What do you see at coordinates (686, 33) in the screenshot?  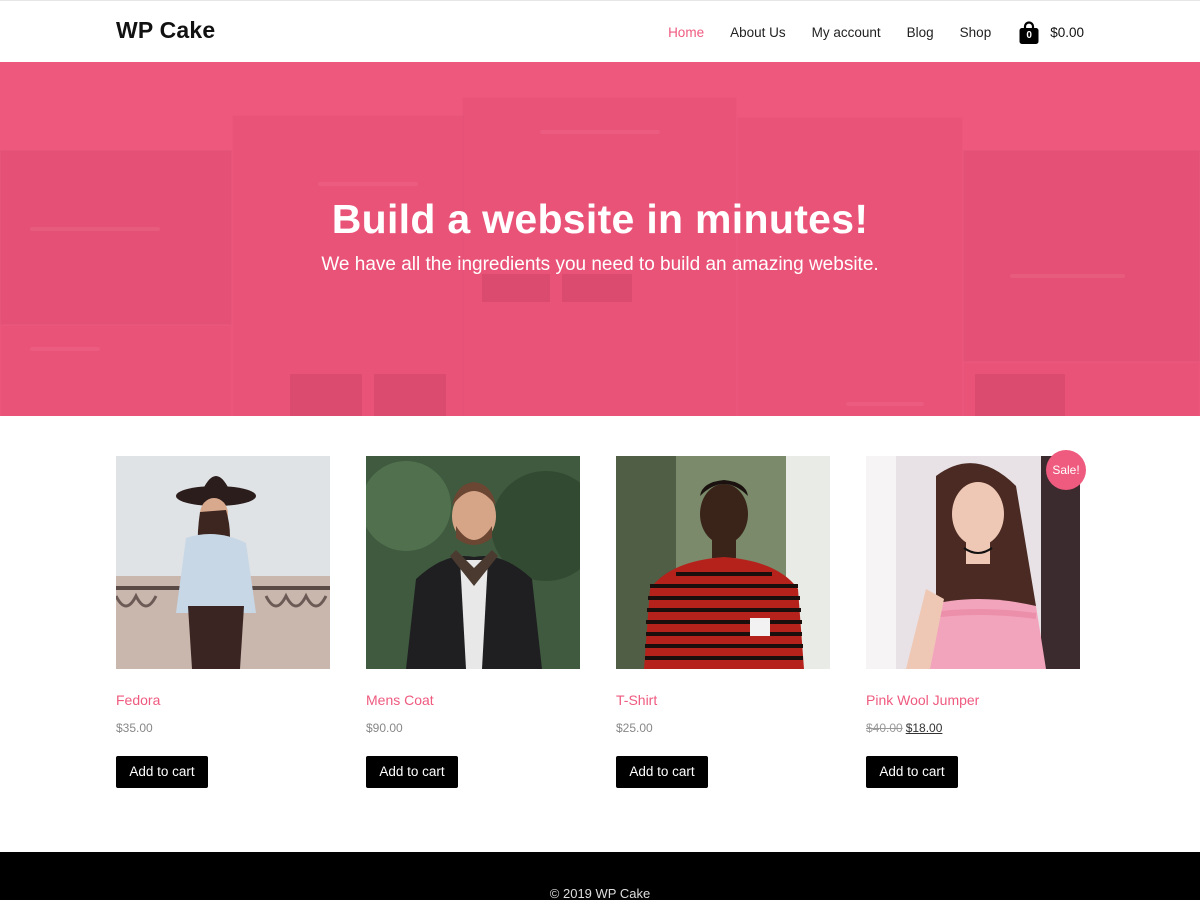 I see `nav-home: Home` at bounding box center [686, 33].